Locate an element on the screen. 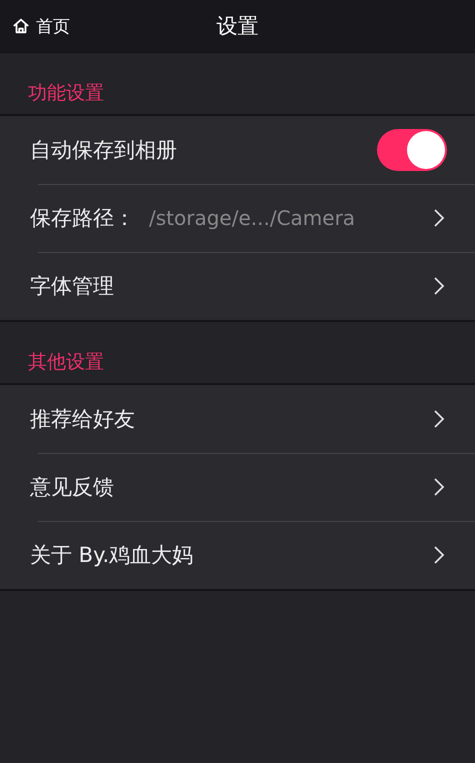 The image size is (475, 763). setting-label: 推荐给好友 is located at coordinates (82, 419).